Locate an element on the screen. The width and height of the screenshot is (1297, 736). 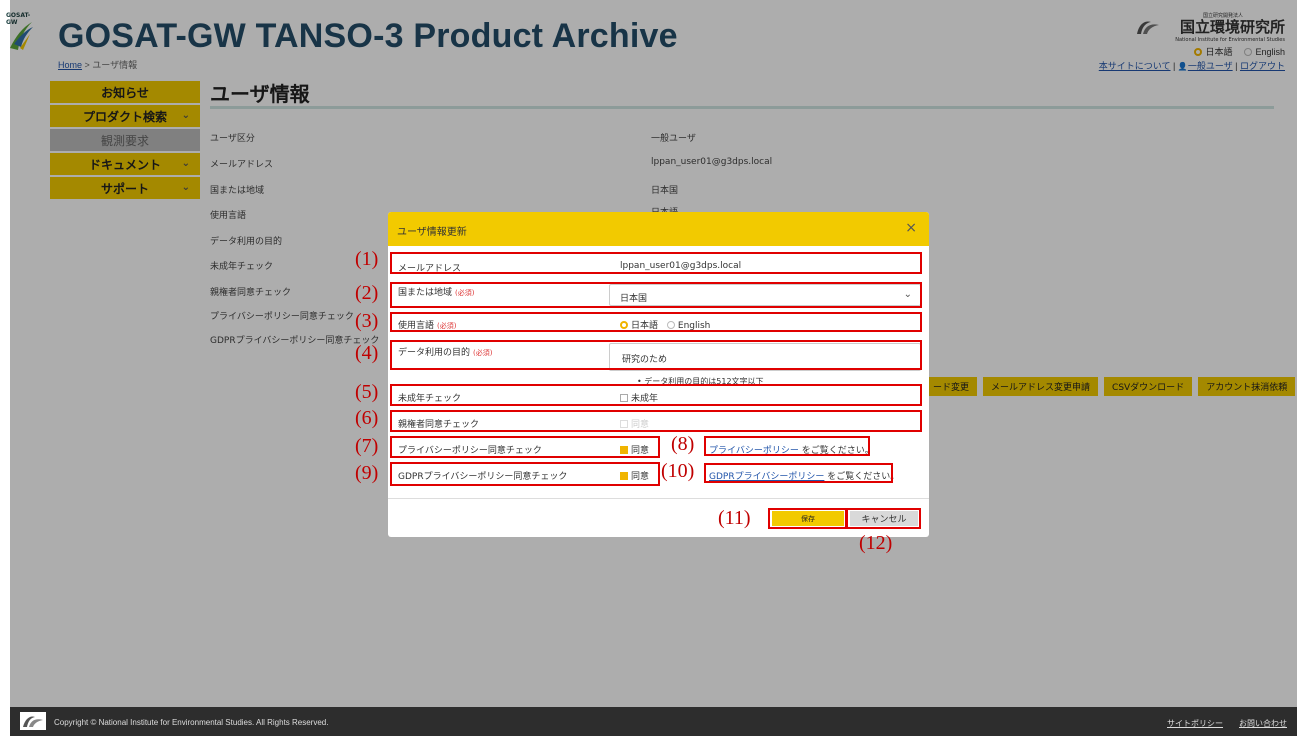
site-policy-link: サイトポリシー is located at coordinates (1195, 723).